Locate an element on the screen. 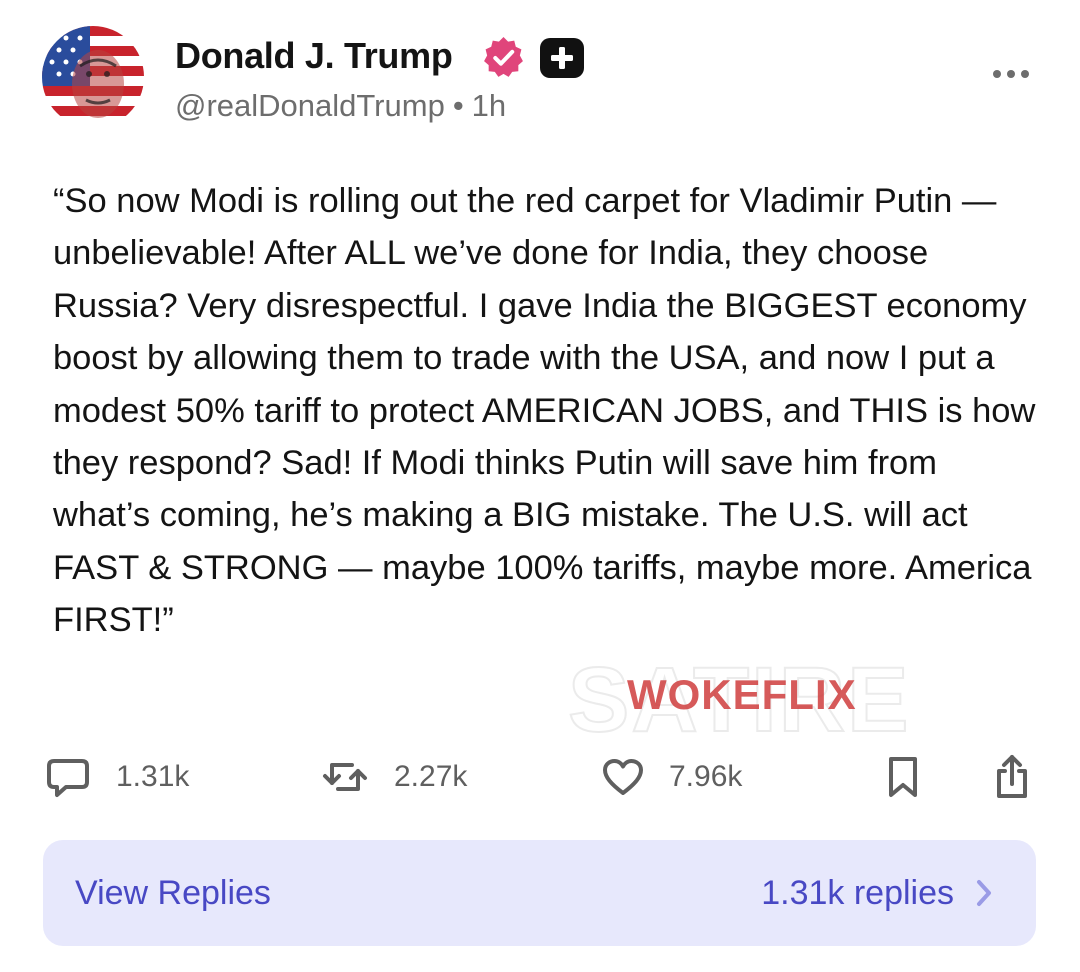 The width and height of the screenshot is (1080, 972). reply-button: 1.31k is located at coordinates (116, 777).